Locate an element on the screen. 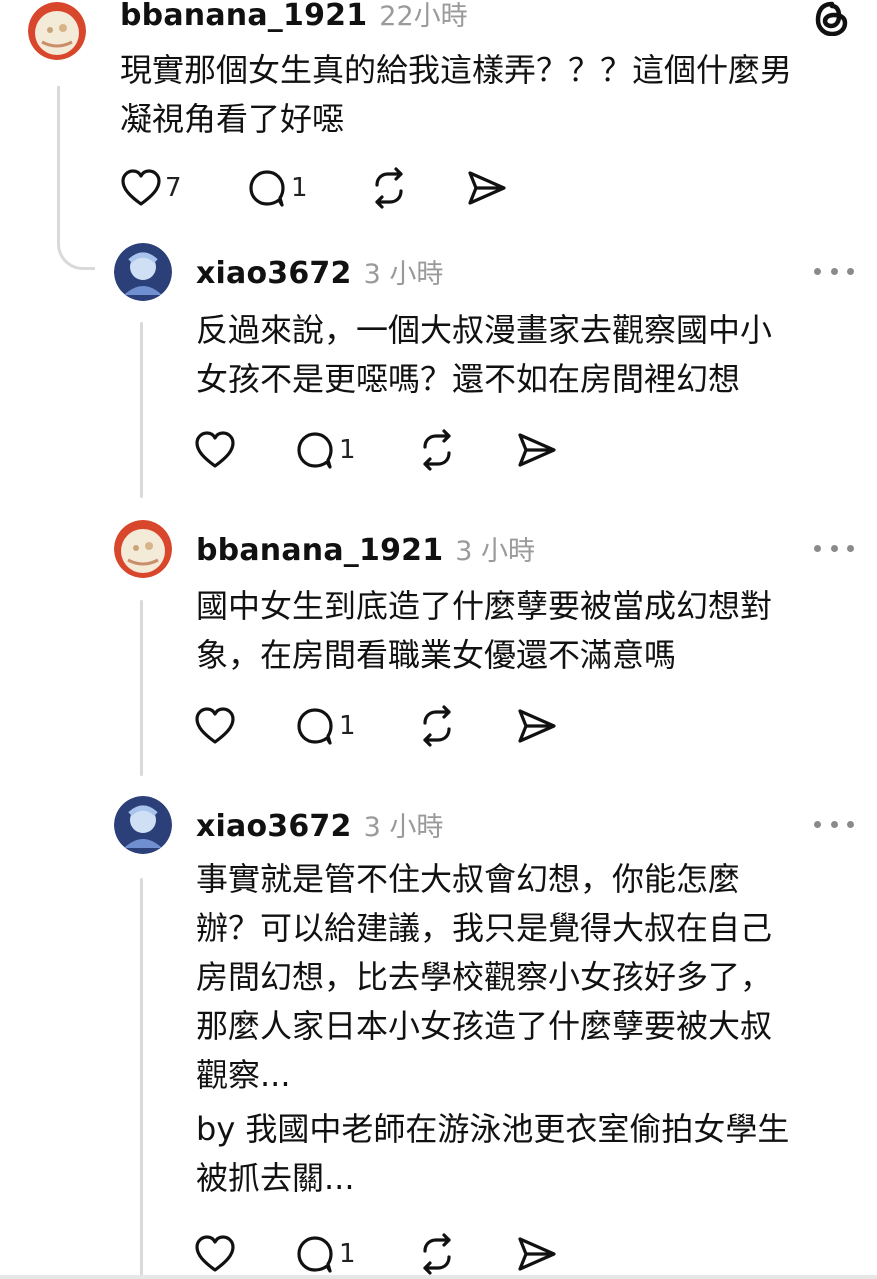  comment-text: 現實那個女生真的給我這樣弄？？？這個什麼男 凝視角看了好噁 is located at coordinates (456, 95).